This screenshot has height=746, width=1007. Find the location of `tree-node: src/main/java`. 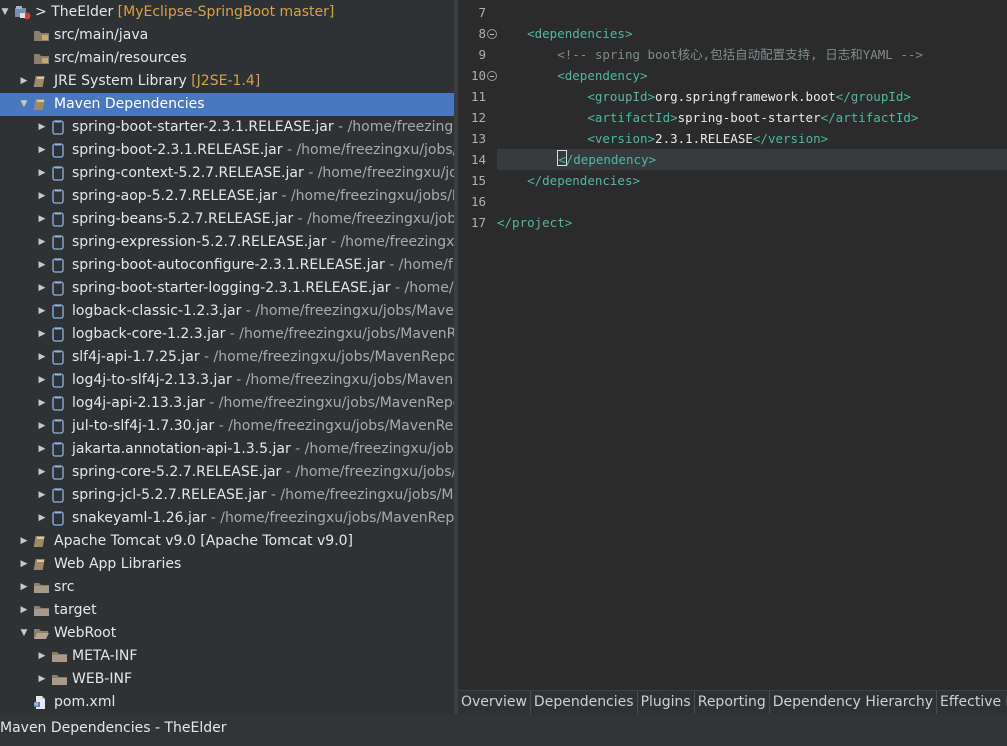

tree-node: src/main/java is located at coordinates (227, 35).